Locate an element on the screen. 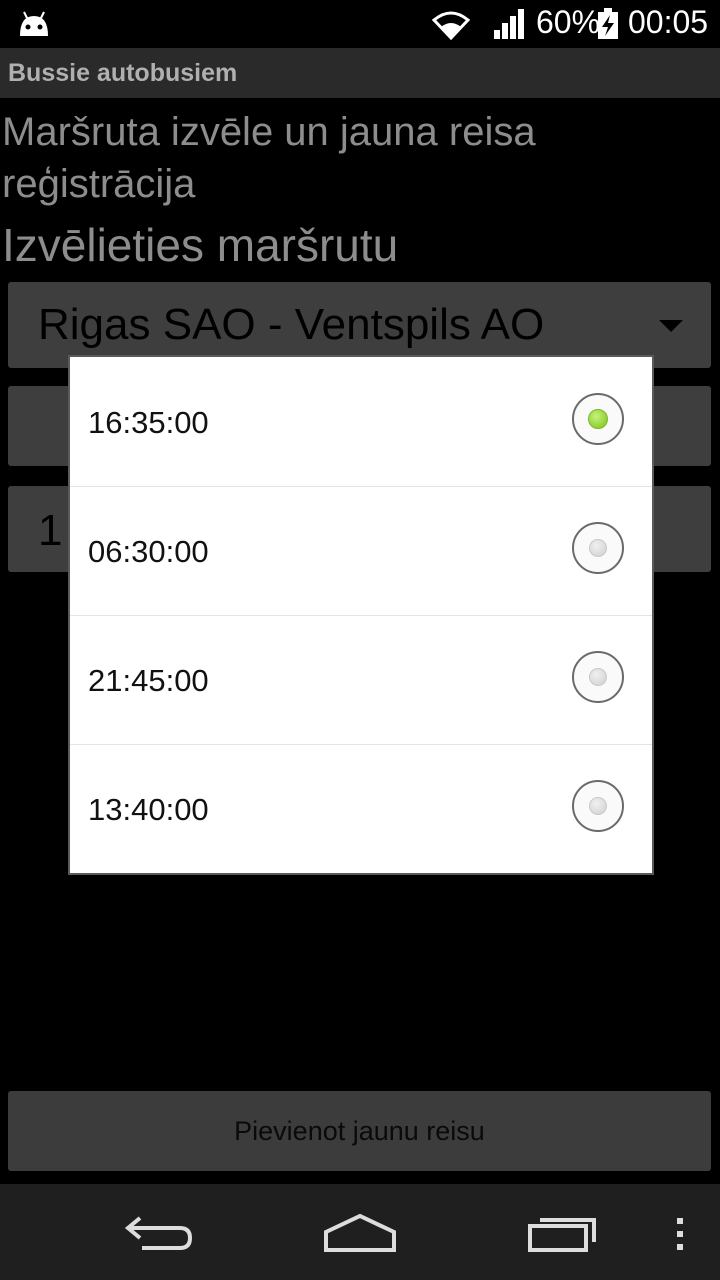 The image size is (720, 1280). back-icon is located at coordinates (159, 1232).